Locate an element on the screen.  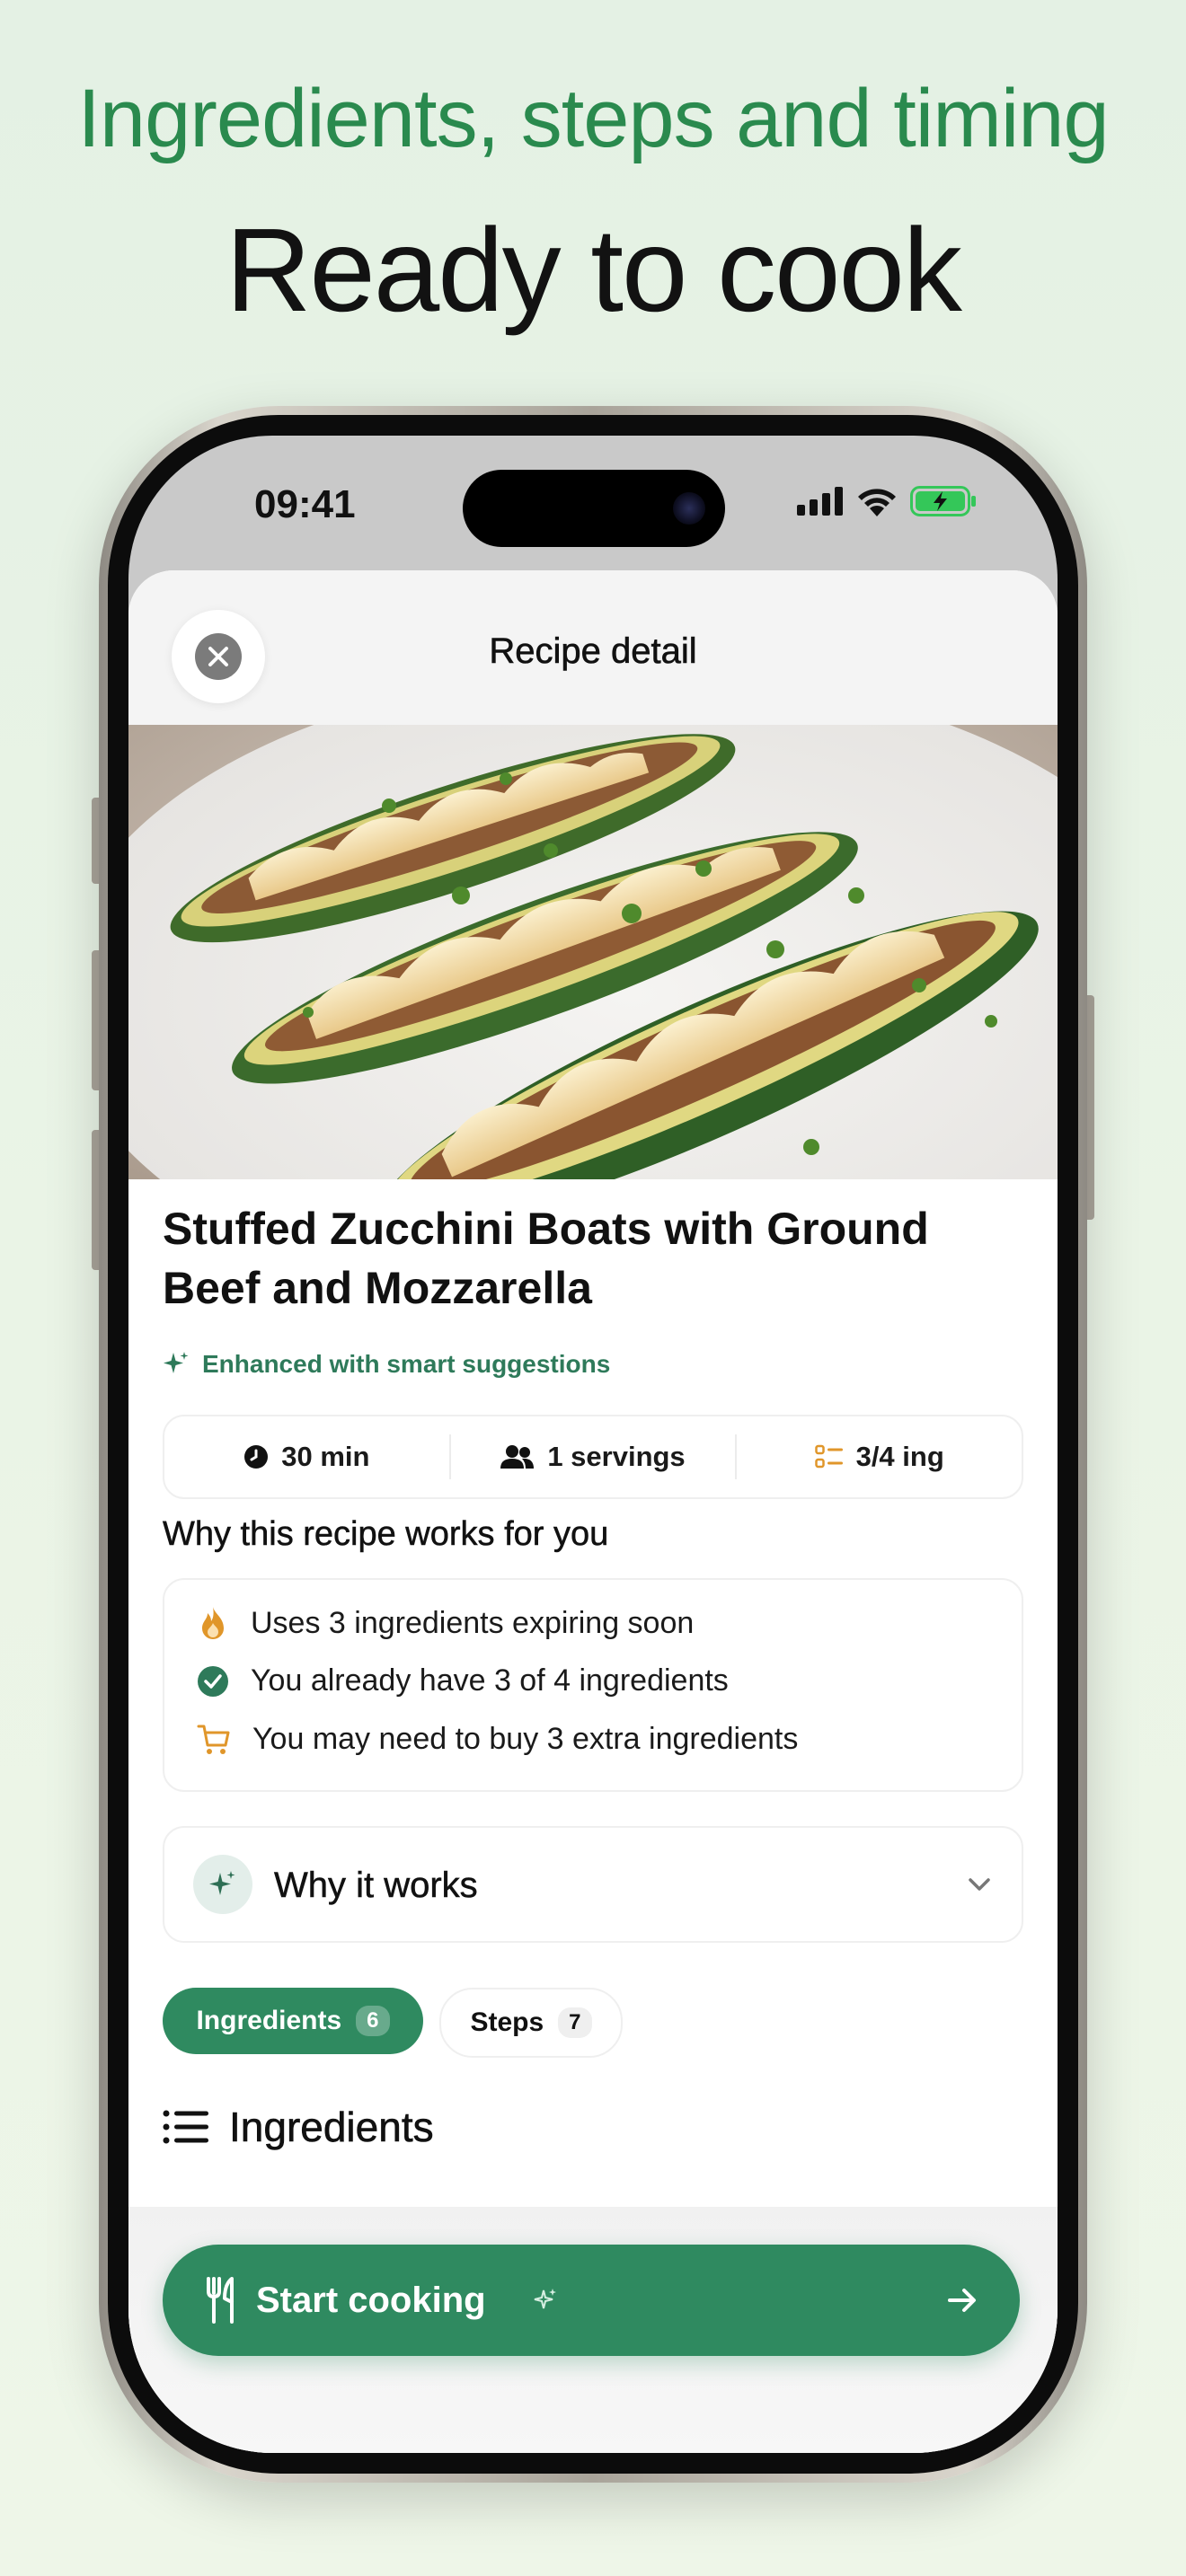
stat-servings-label: 1 servings is located at coordinates (616, 1456).